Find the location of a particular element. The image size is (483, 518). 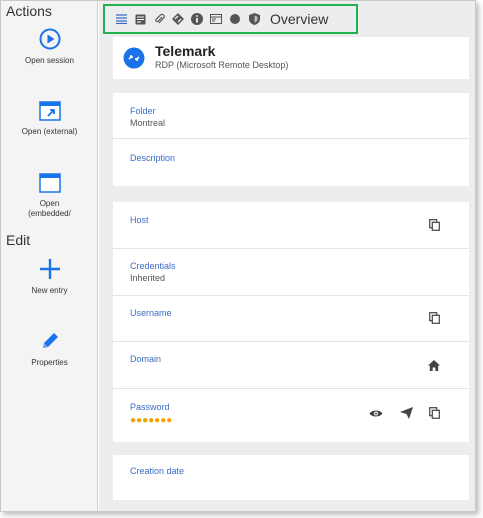

description-label: Description is located at coordinates (153, 158).